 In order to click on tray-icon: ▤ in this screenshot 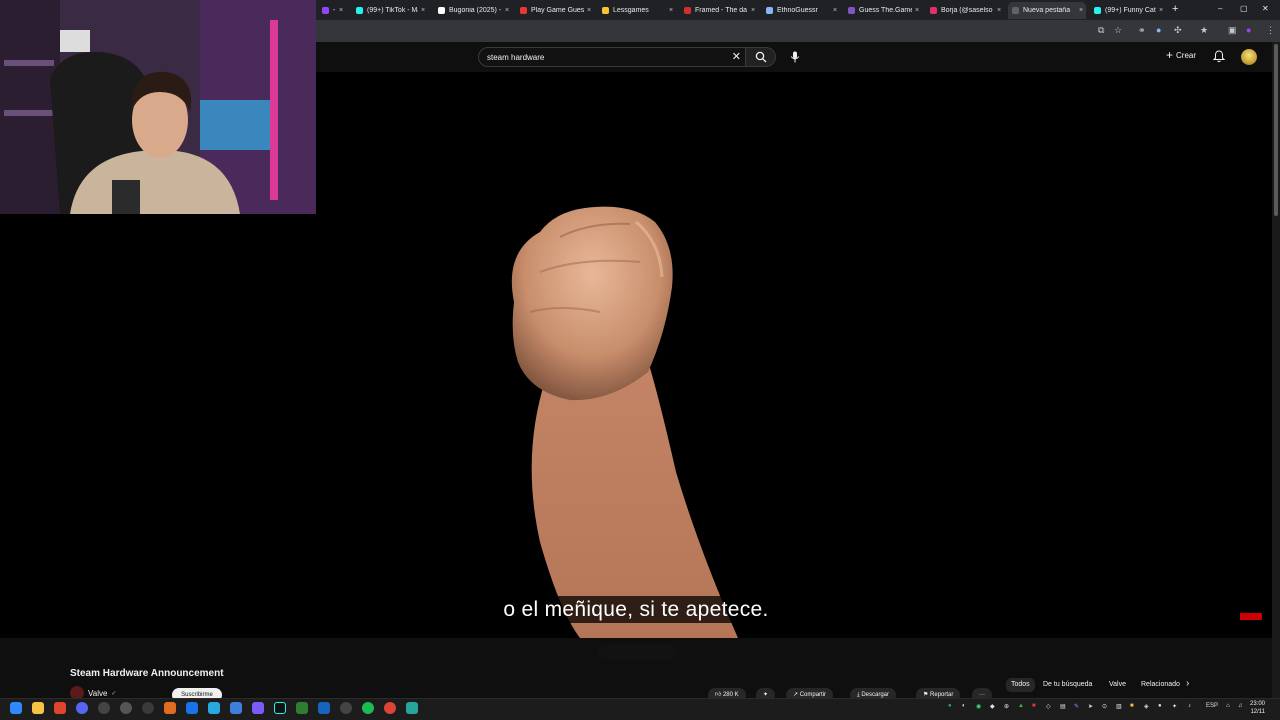, I will do `click(1063, 706)`.